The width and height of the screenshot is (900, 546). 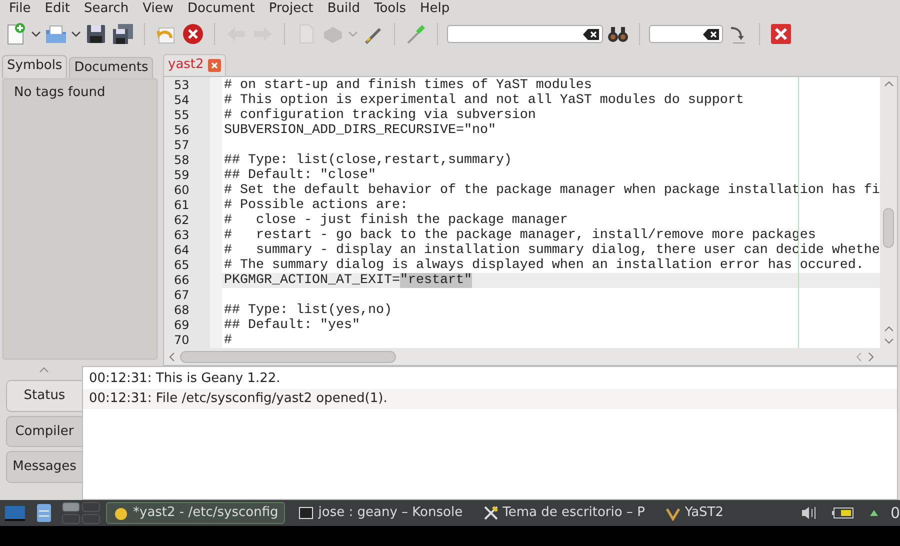 I want to click on code-line: SUBVERSION_ADD_DIRS_RECURSIVE="no", so click(x=360, y=130).